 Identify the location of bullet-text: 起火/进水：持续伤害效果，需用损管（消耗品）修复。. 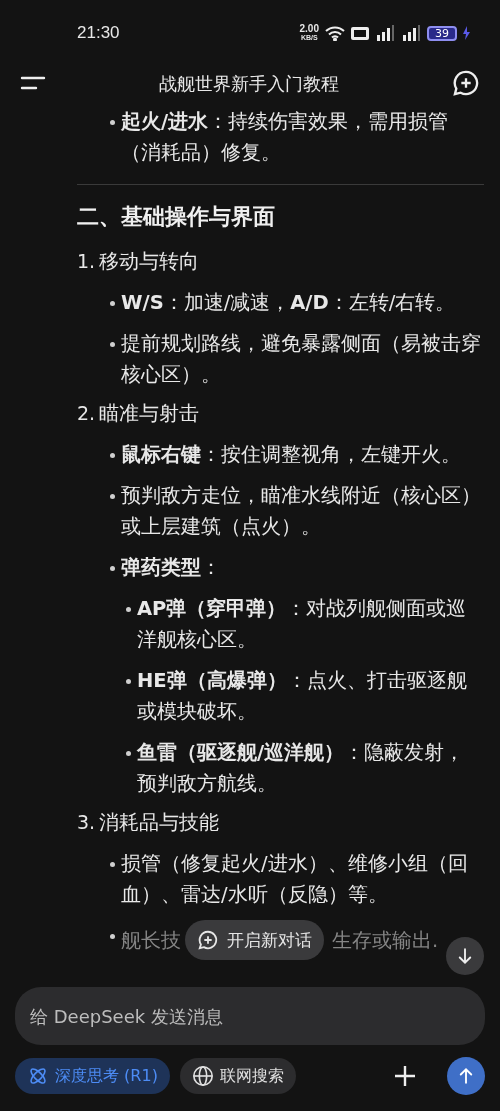
(285, 137).